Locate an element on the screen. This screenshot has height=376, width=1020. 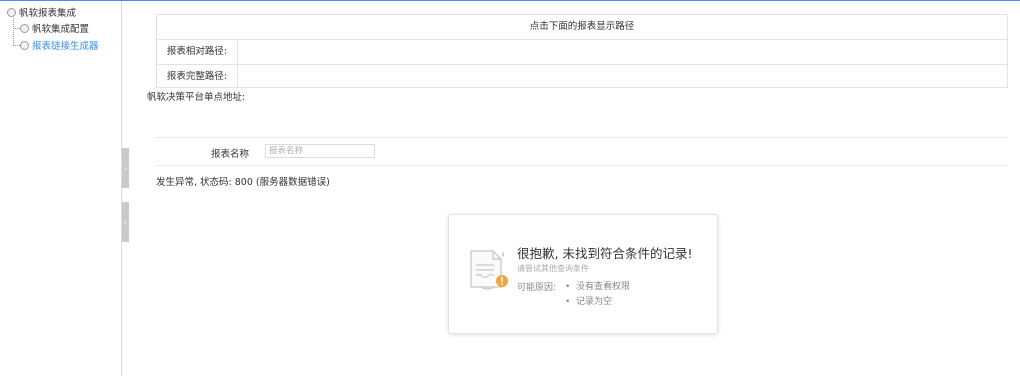
full-path-value is located at coordinates (622, 77).